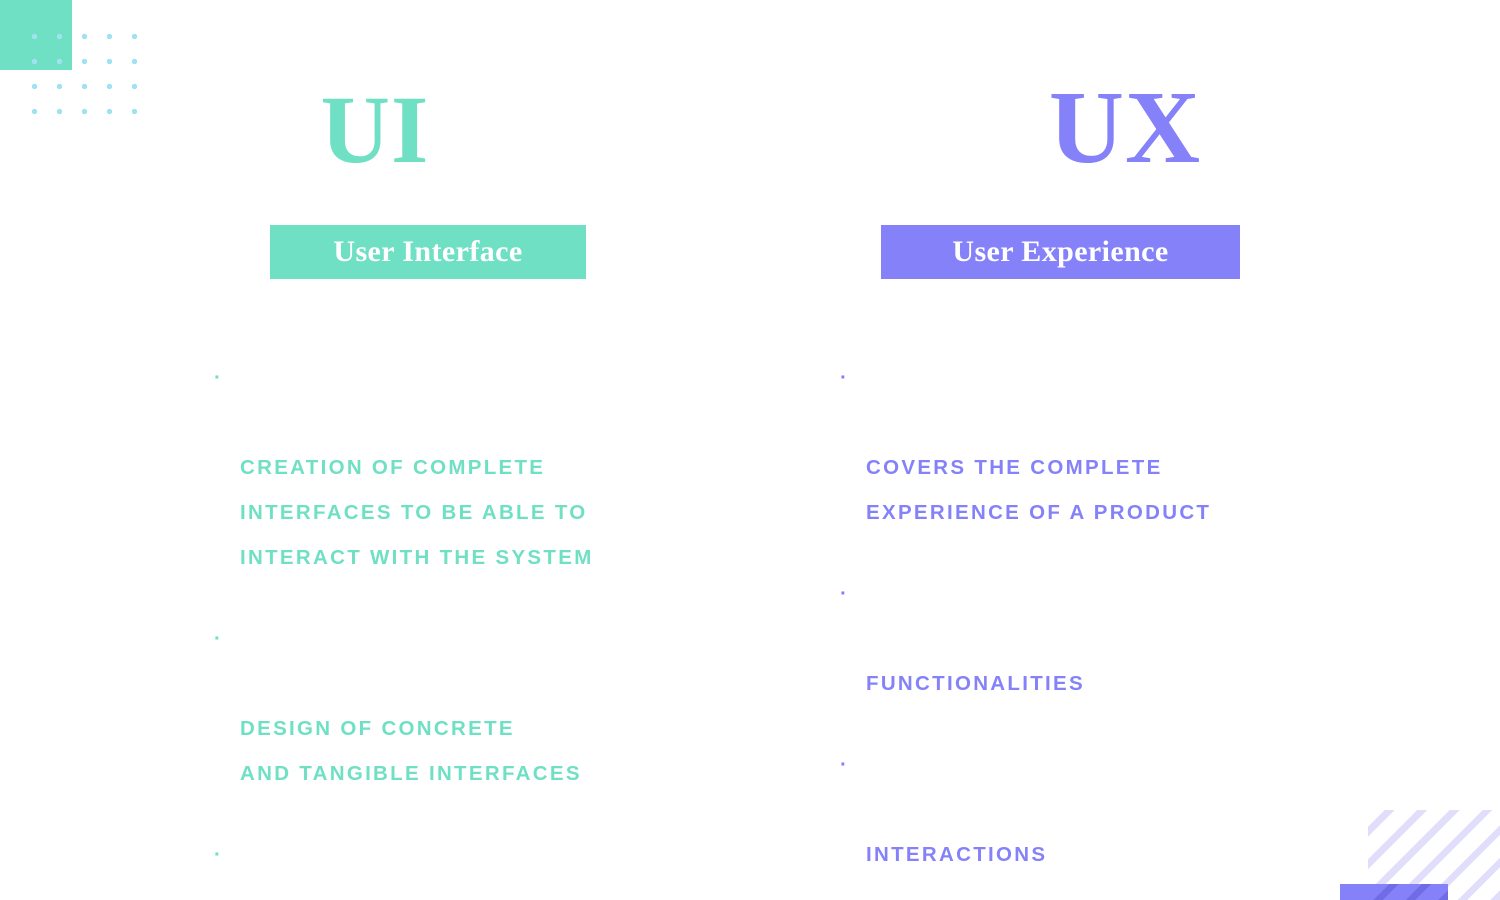 The image size is (1500, 900). Describe the element at coordinates (957, 854) in the screenshot. I see `list-item-text: Interactions` at that location.